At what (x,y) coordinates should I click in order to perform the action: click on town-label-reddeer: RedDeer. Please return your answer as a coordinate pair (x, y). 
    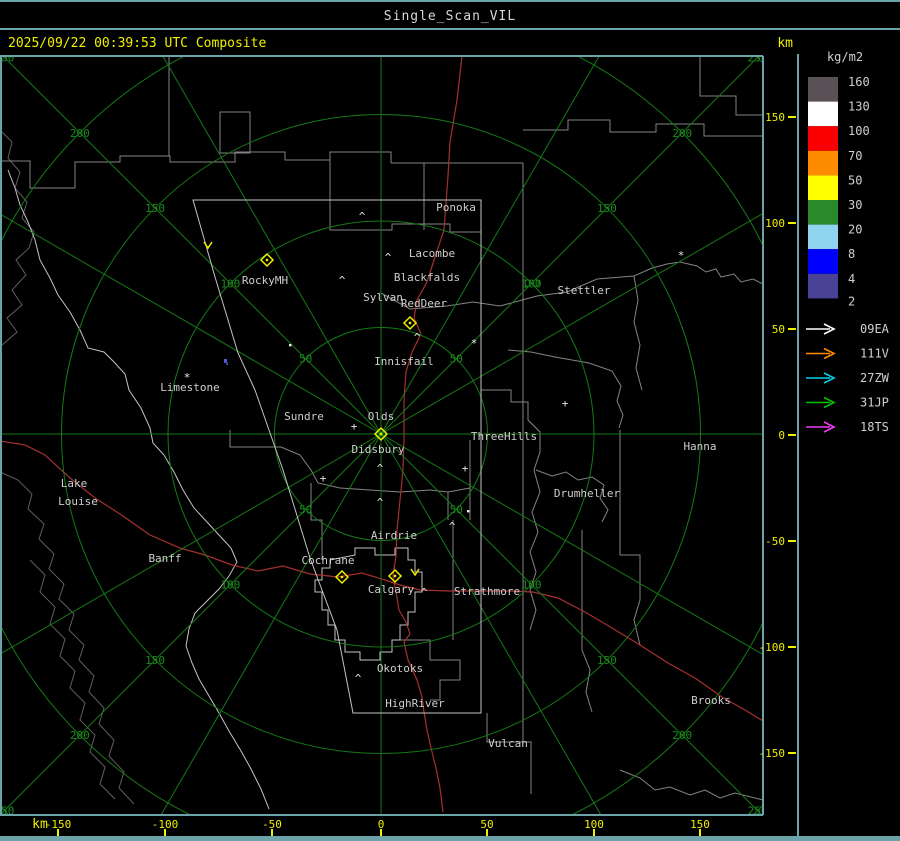
    Looking at the image, I should click on (424, 303).